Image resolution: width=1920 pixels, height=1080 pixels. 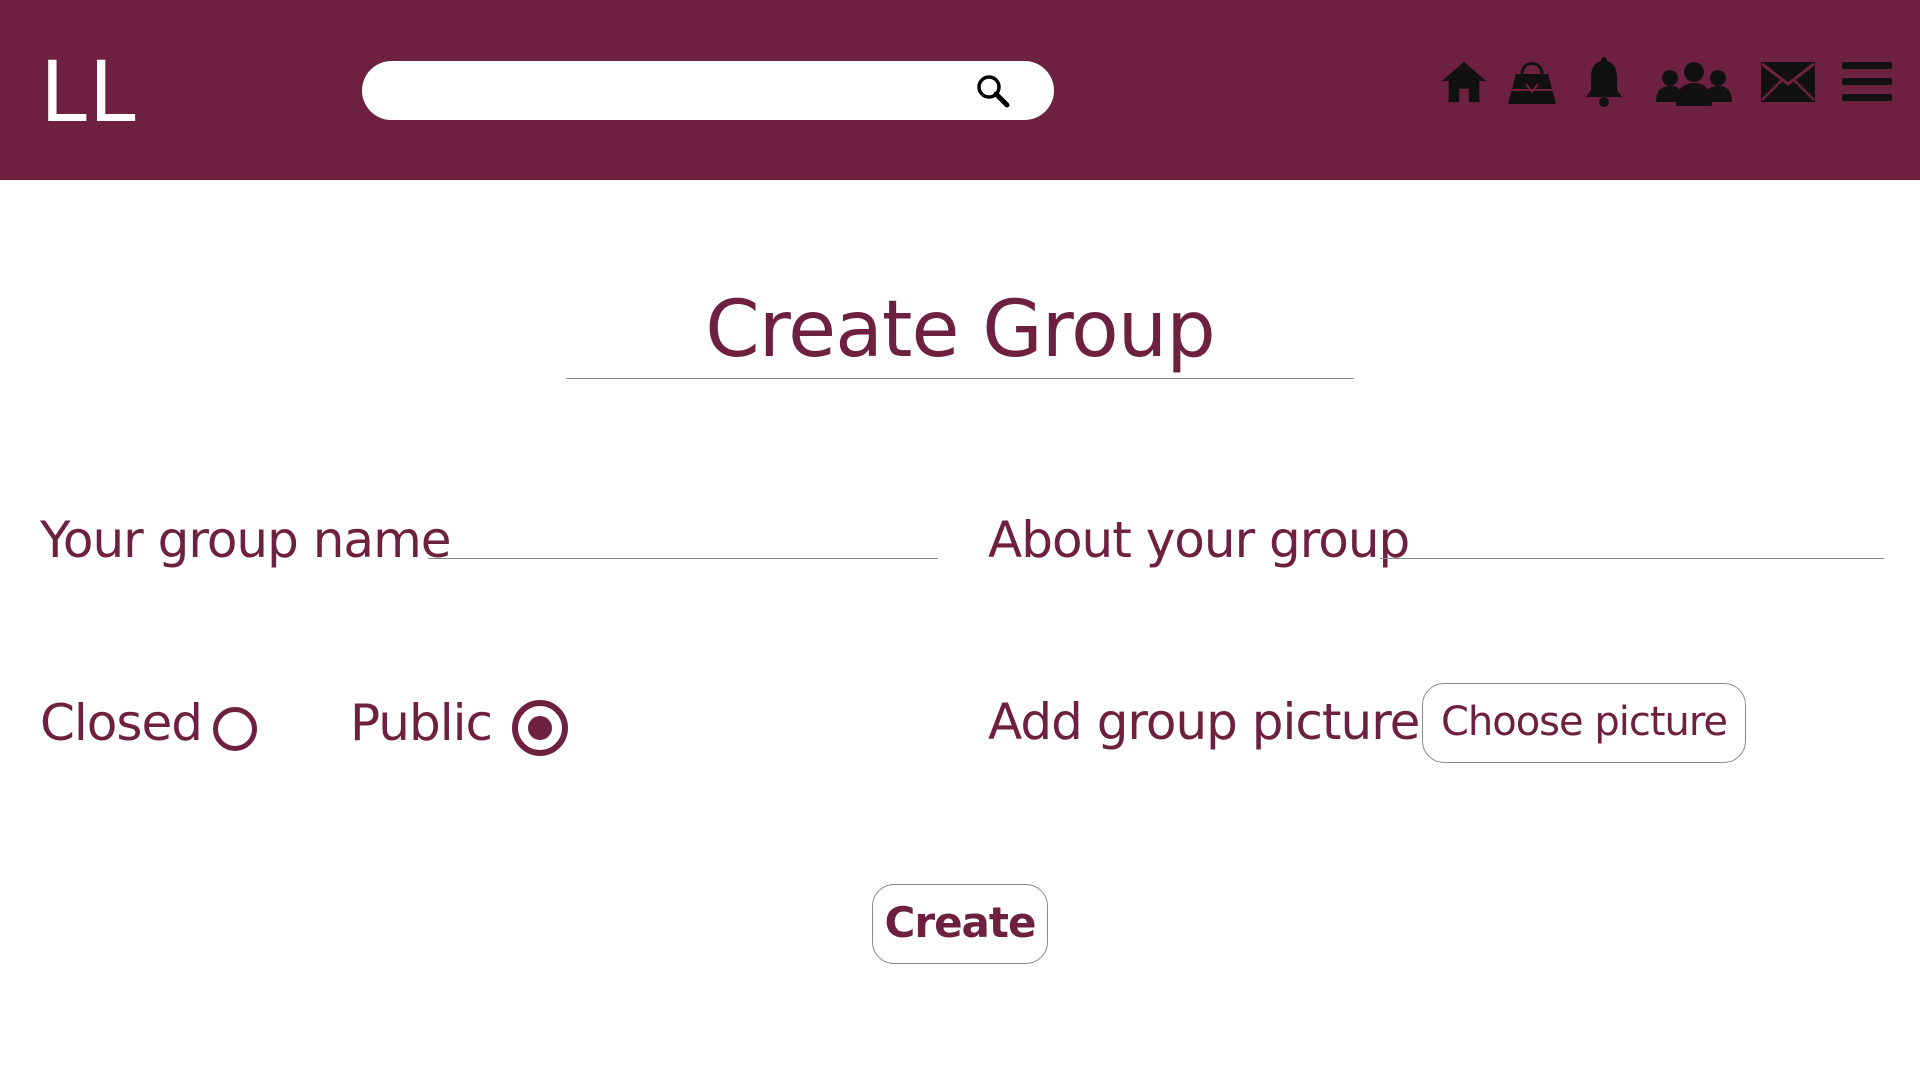 I want to click on about-group-input, so click(x=1632, y=536).